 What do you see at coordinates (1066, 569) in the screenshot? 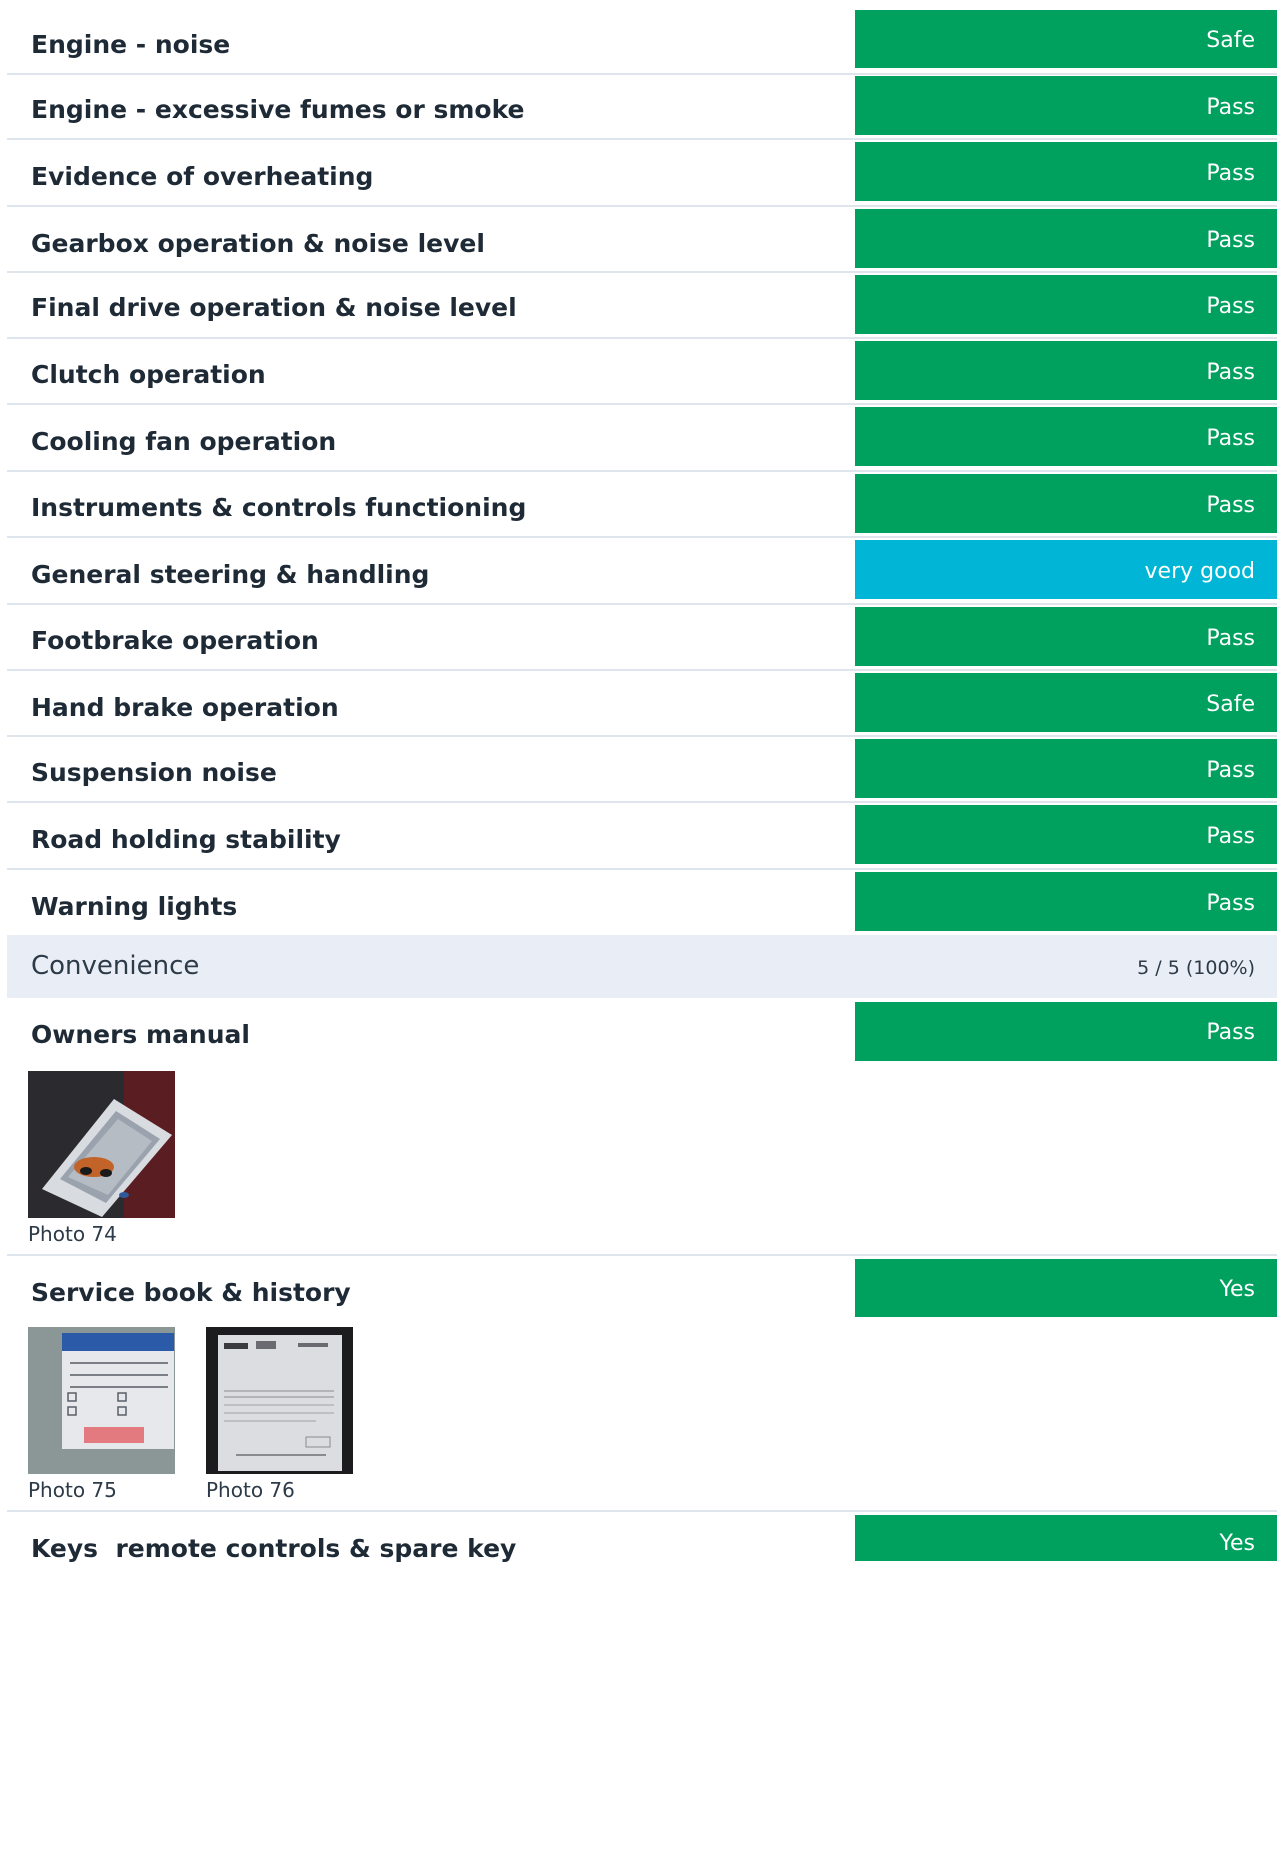
I see `result-badge: very good` at bounding box center [1066, 569].